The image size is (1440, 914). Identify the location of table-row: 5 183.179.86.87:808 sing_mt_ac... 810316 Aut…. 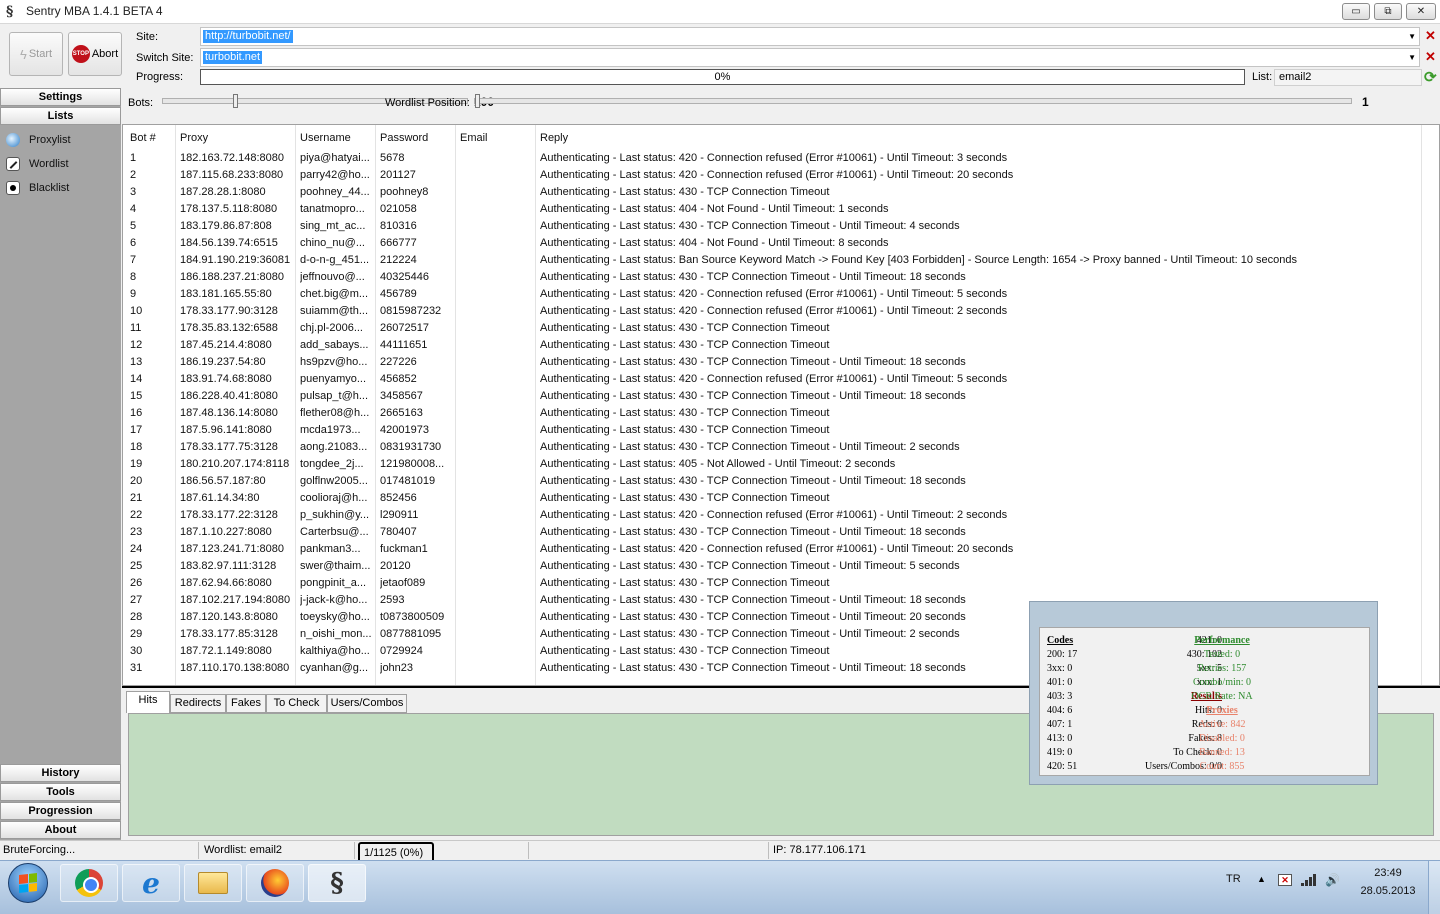
(773, 226).